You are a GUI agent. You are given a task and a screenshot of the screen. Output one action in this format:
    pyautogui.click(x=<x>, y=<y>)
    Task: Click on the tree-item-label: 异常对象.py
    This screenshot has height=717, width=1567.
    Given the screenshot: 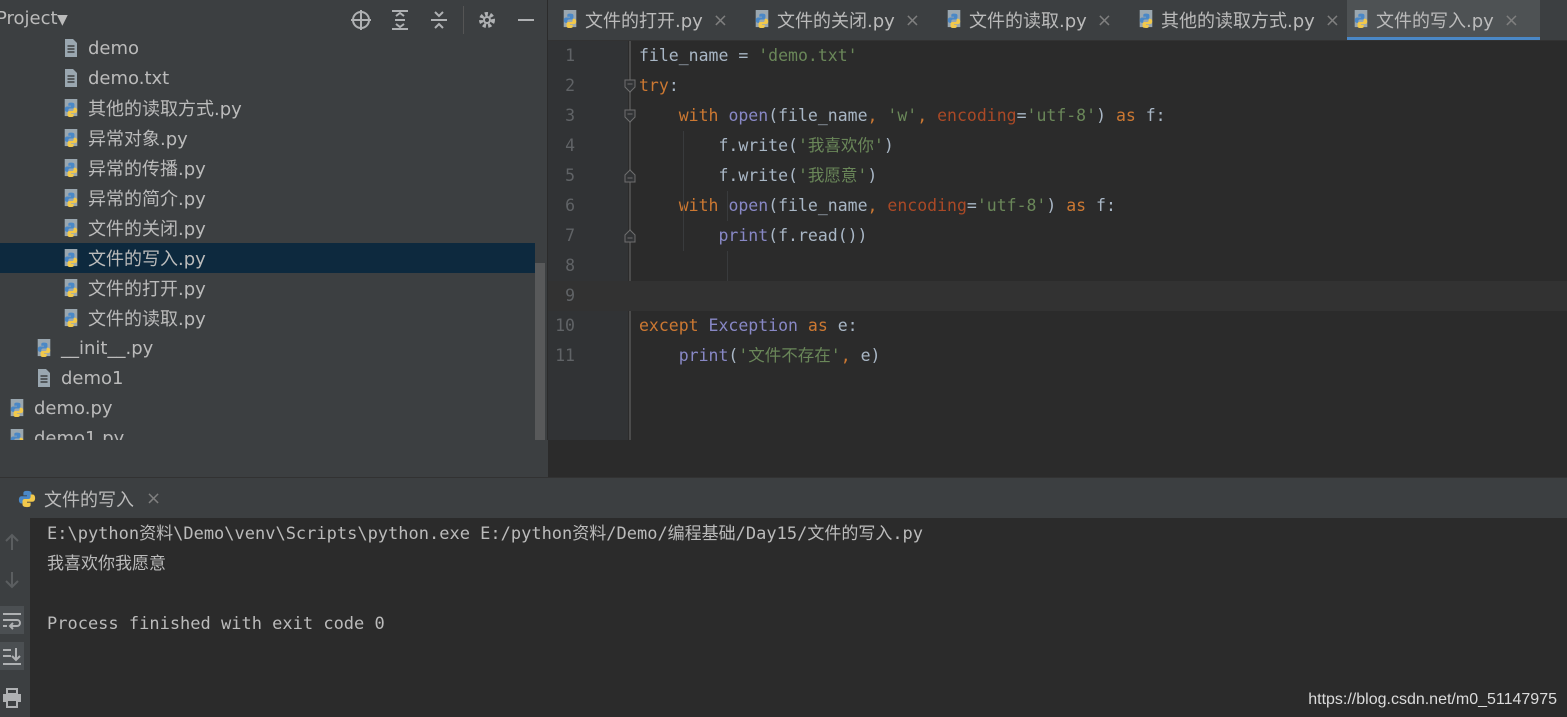 What is the action you would take?
    pyautogui.click(x=138, y=139)
    